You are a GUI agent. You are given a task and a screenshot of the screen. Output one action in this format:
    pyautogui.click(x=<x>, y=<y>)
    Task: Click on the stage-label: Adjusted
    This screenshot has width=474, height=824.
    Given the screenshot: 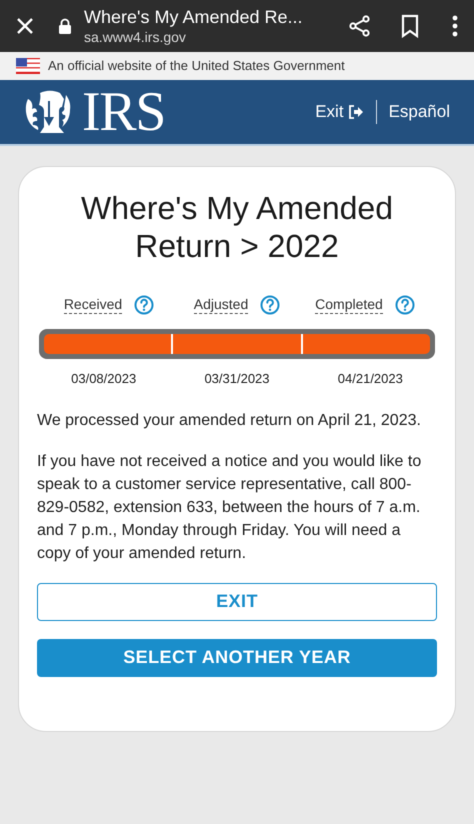 What is the action you would take?
    pyautogui.click(x=221, y=305)
    